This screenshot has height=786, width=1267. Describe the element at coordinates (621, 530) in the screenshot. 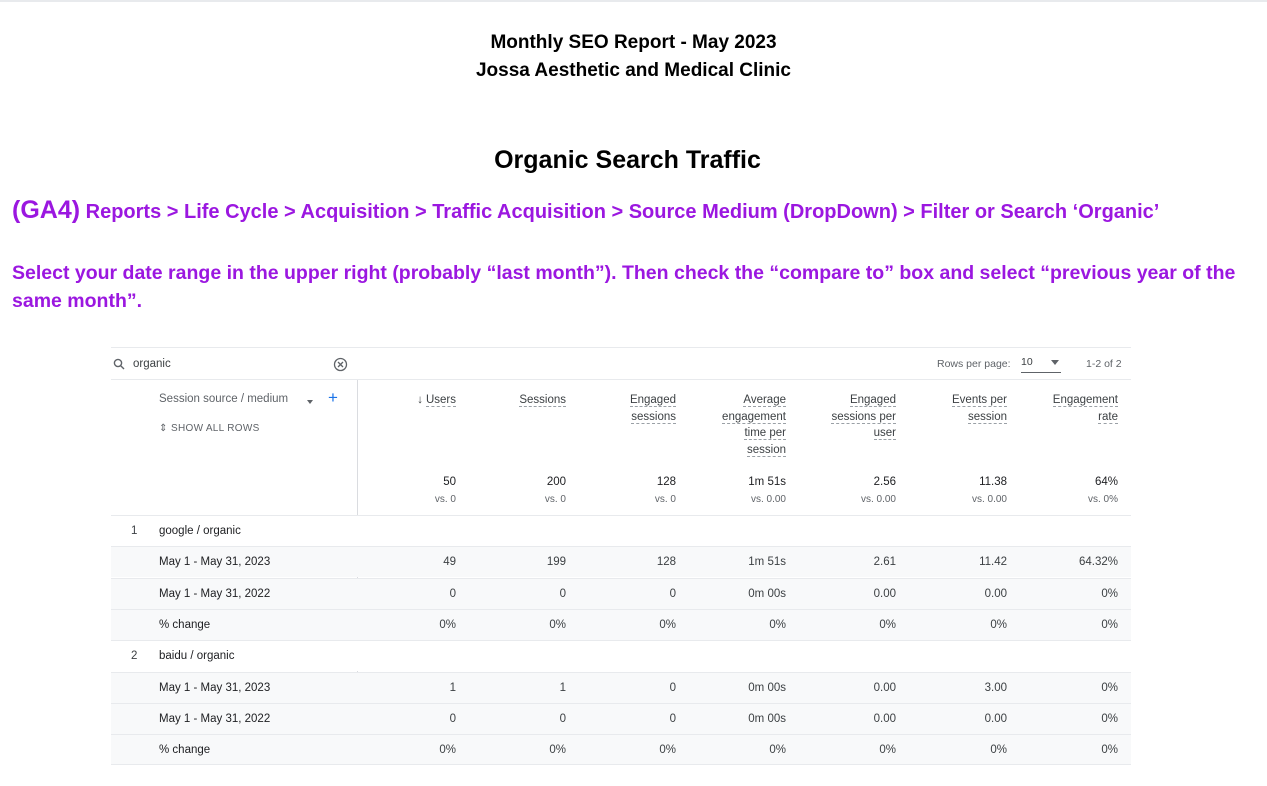

I see `table-group-row: 1 google / organic` at that location.